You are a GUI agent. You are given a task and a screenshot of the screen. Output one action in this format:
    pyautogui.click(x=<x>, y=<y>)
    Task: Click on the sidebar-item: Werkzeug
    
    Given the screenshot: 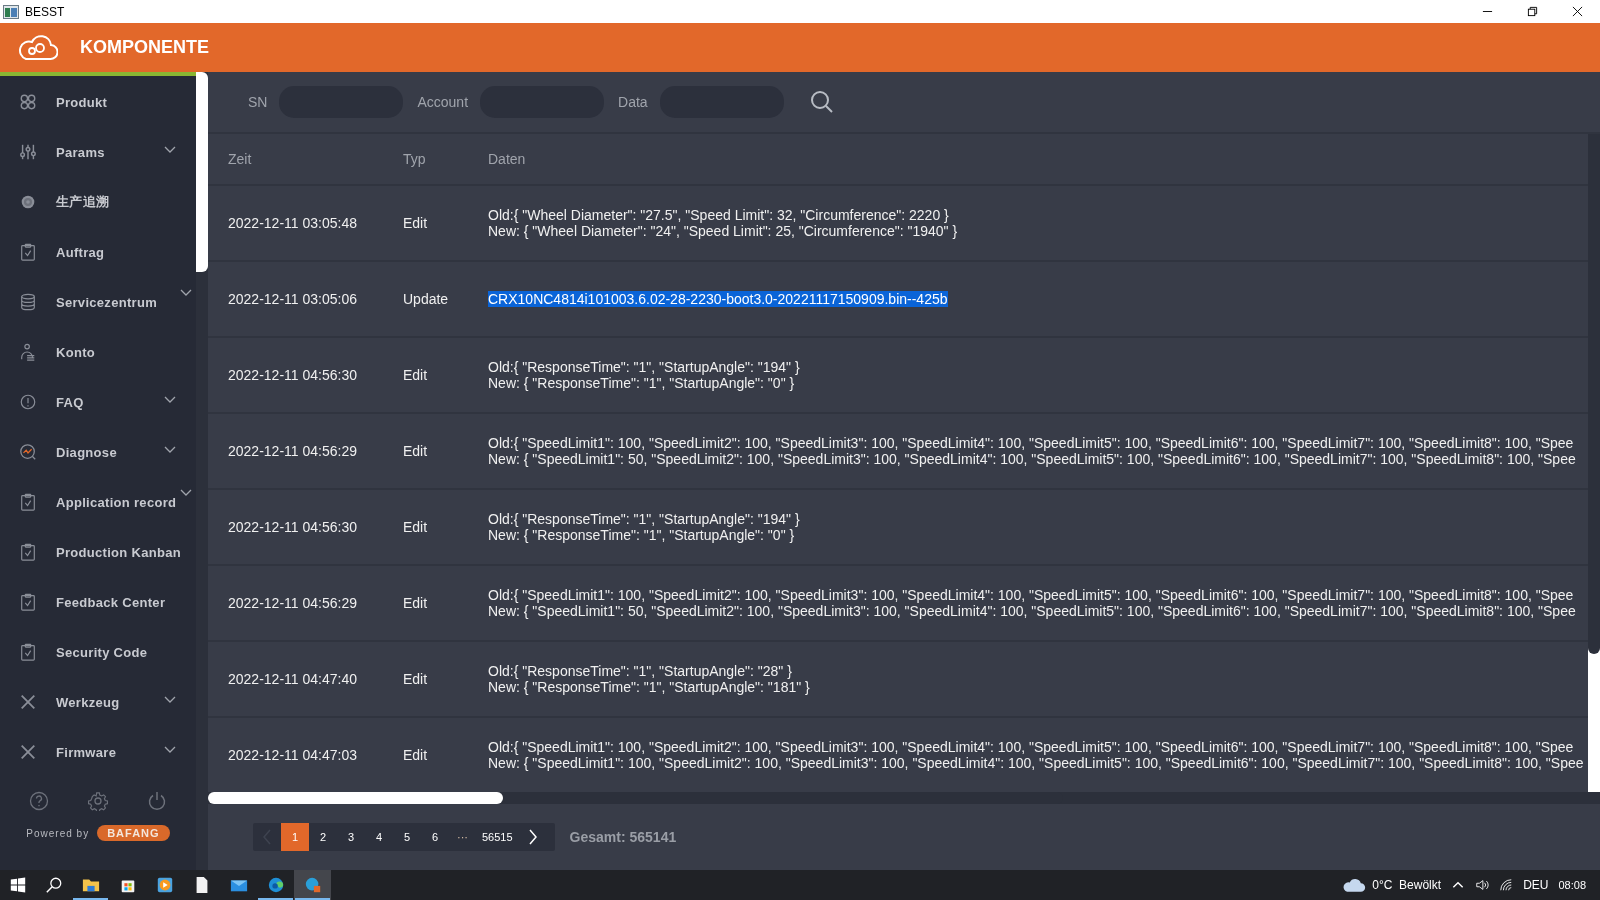 What is the action you would take?
    pyautogui.click(x=98, y=702)
    